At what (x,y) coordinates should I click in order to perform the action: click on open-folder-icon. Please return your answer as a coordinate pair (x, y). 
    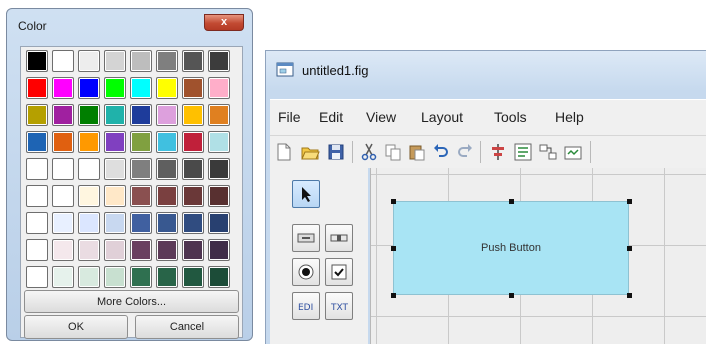
    Looking at the image, I should click on (310, 152).